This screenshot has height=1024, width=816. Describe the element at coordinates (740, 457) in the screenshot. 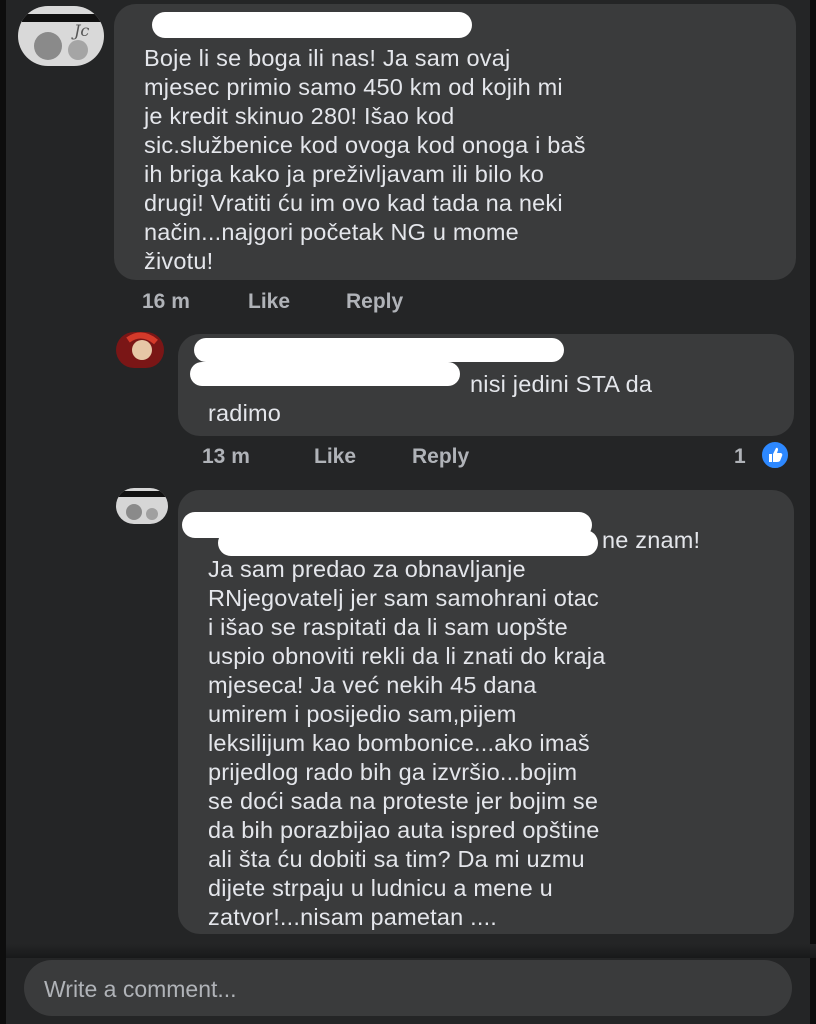

I see `reaction-count: 1` at that location.